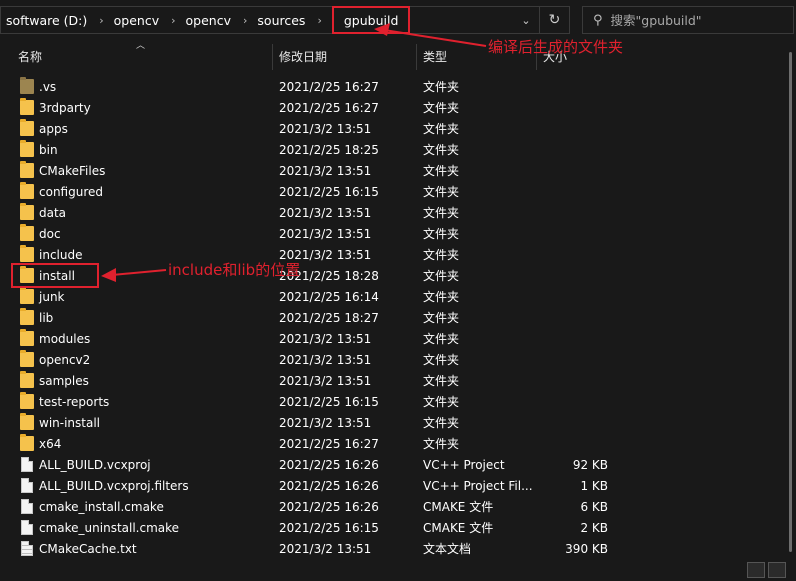 Image resolution: width=796 pixels, height=581 pixels. What do you see at coordinates (435, 38) in the screenshot?
I see `arrow-to-gpubuild` at bounding box center [435, 38].